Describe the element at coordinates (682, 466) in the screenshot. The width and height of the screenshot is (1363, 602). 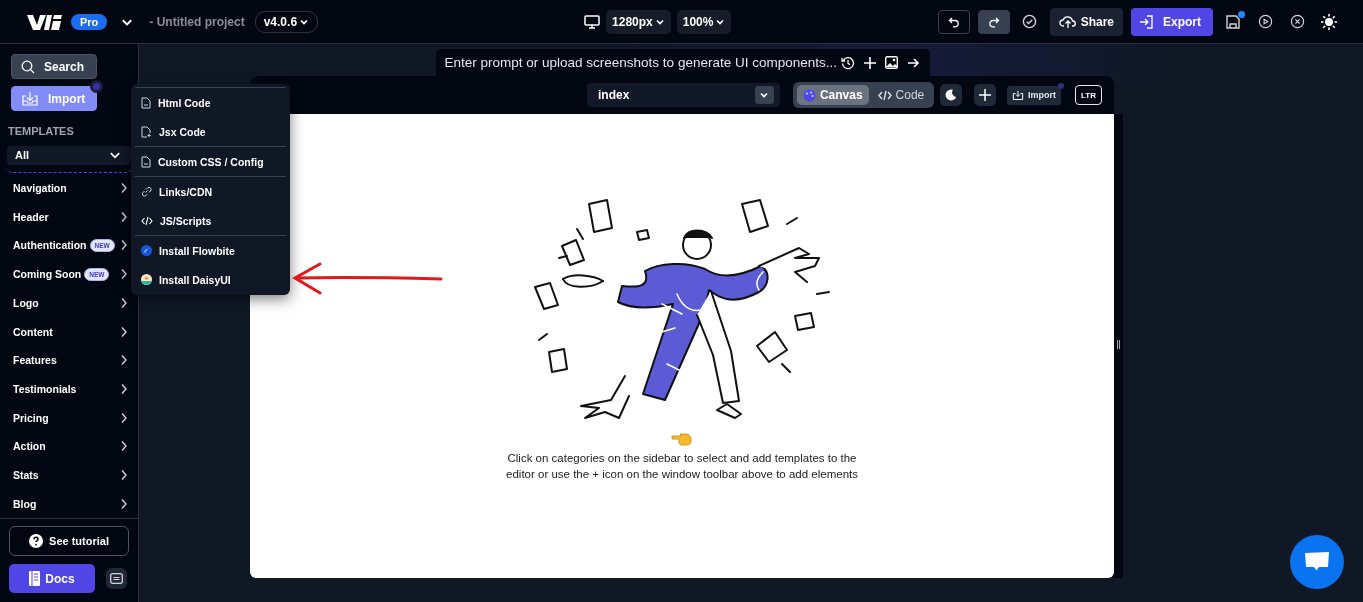
I see `empty-canvas-hint: Click on categories on the sidebar to select and add templates to the editor or use the + icon on the window toolbar above to add elements` at that location.